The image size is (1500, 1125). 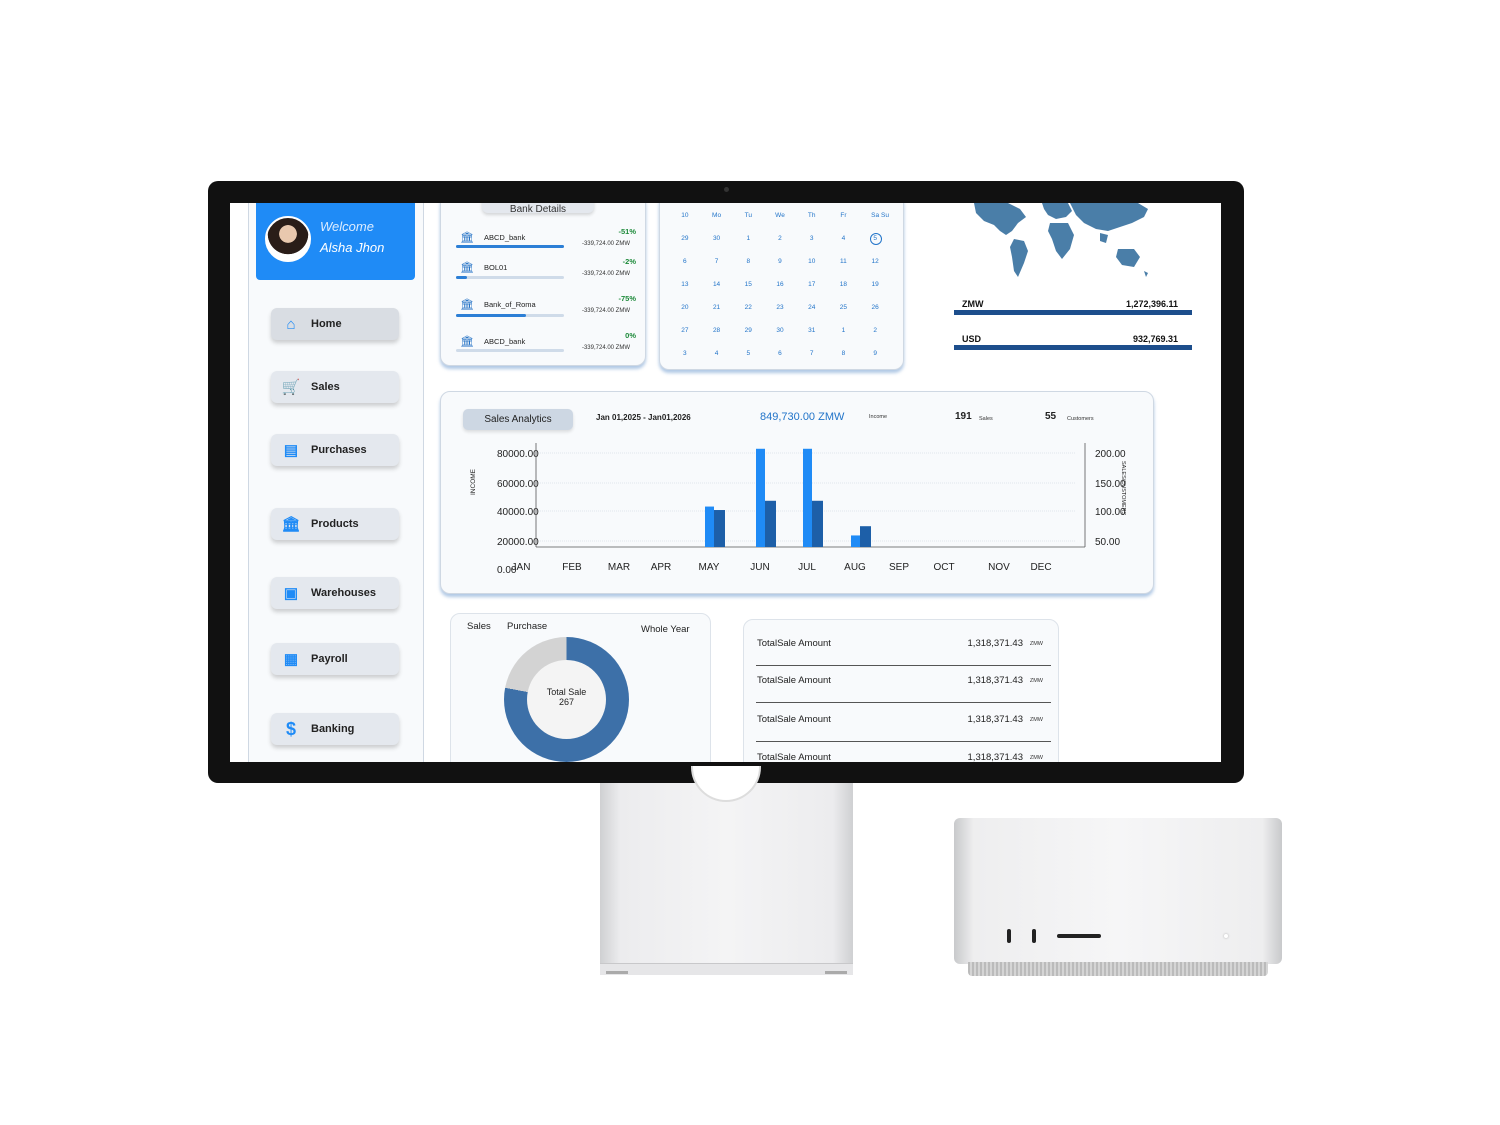 What do you see at coordinates (726, 875) in the screenshot?
I see `monitor-stand` at bounding box center [726, 875].